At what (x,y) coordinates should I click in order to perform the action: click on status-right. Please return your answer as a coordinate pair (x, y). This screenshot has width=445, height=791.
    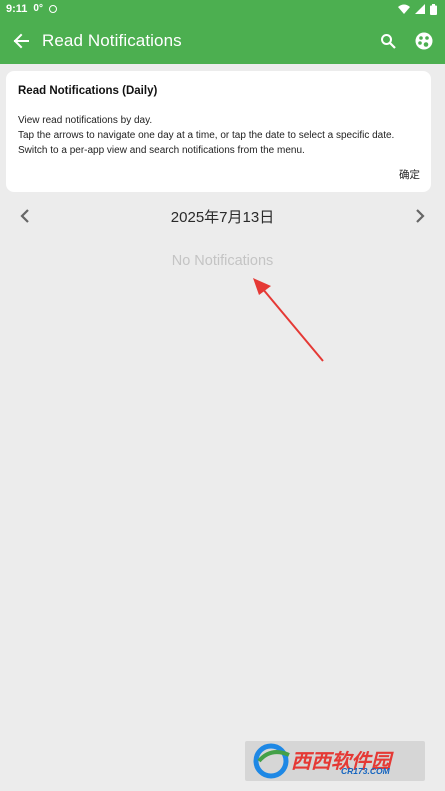
    Looking at the image, I should click on (417, 9).